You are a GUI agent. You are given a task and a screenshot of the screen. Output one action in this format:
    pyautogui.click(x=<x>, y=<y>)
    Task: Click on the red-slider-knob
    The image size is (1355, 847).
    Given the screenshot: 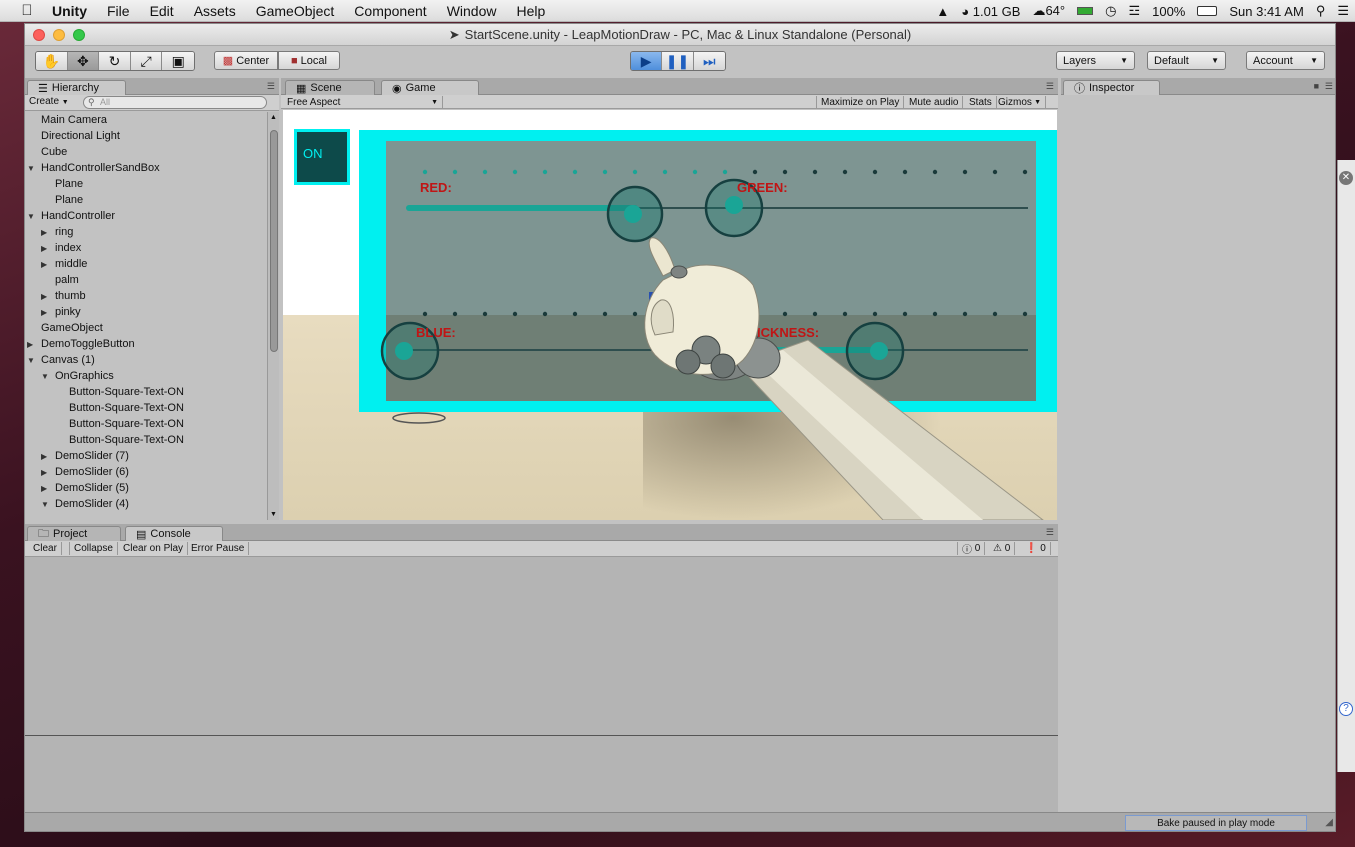 What is the action you would take?
    pyautogui.click(x=633, y=214)
    